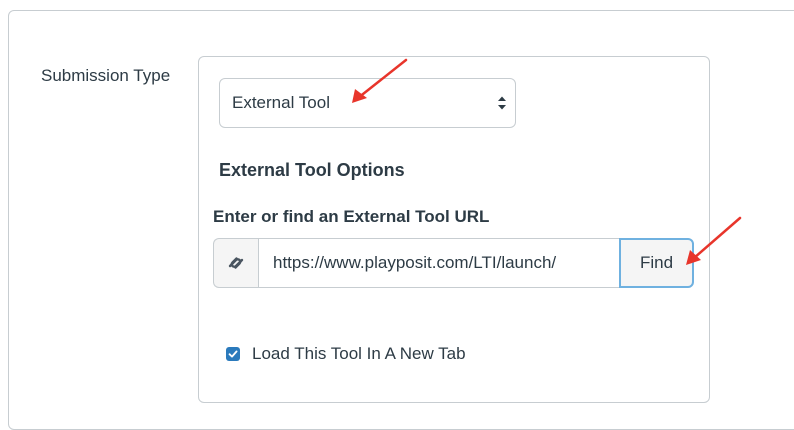 This screenshot has height=430, width=794. I want to click on load-in-new-tab-label: Load This Tool In A New Tab, so click(359, 353).